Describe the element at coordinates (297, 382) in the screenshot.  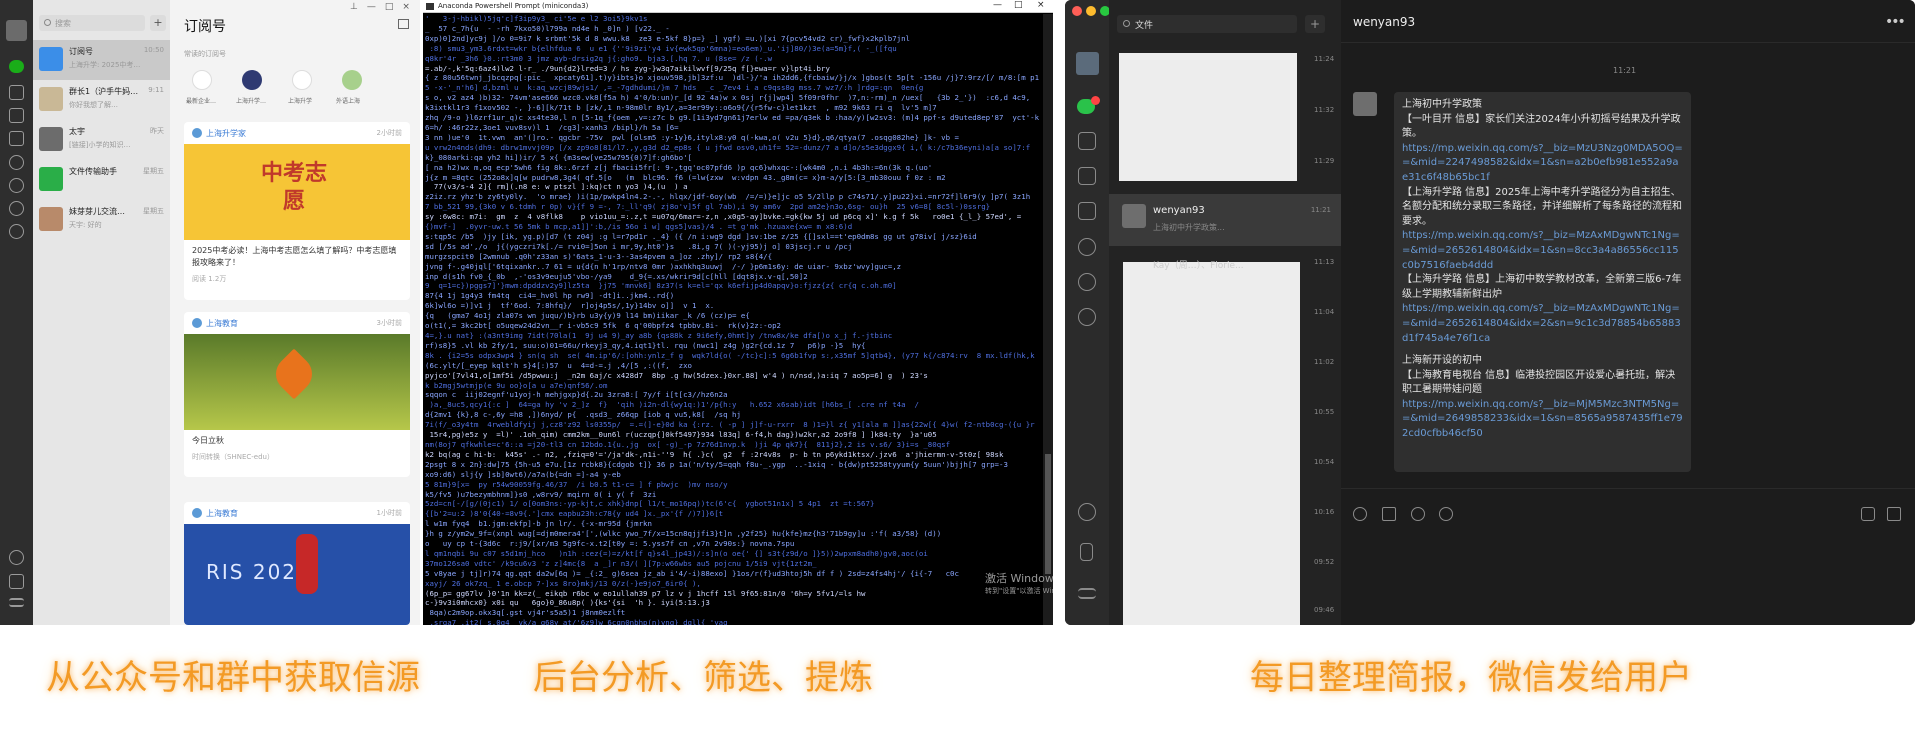
I see `article-image` at that location.